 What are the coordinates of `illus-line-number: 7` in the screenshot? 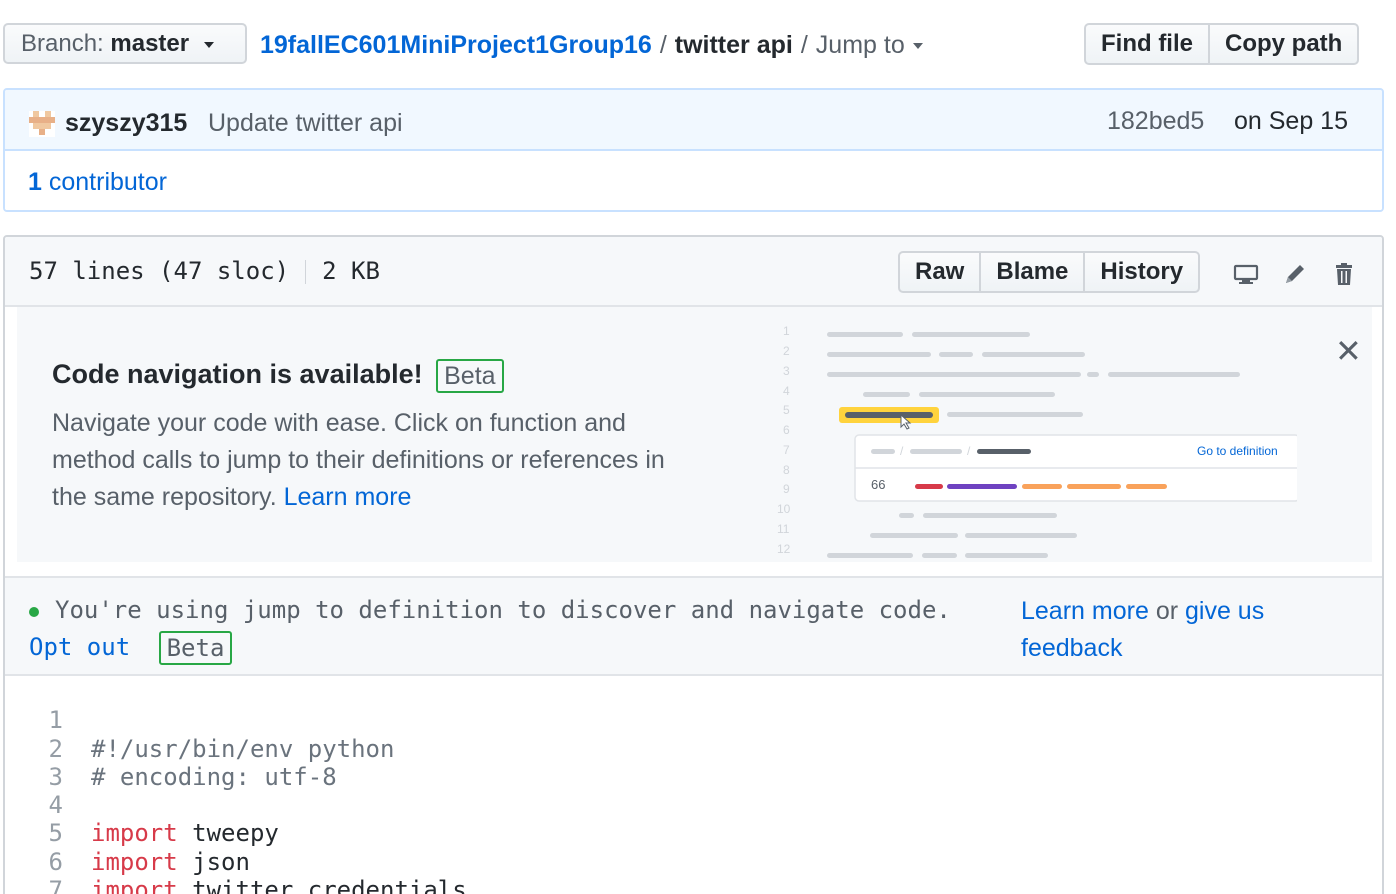 It's located at (786, 450).